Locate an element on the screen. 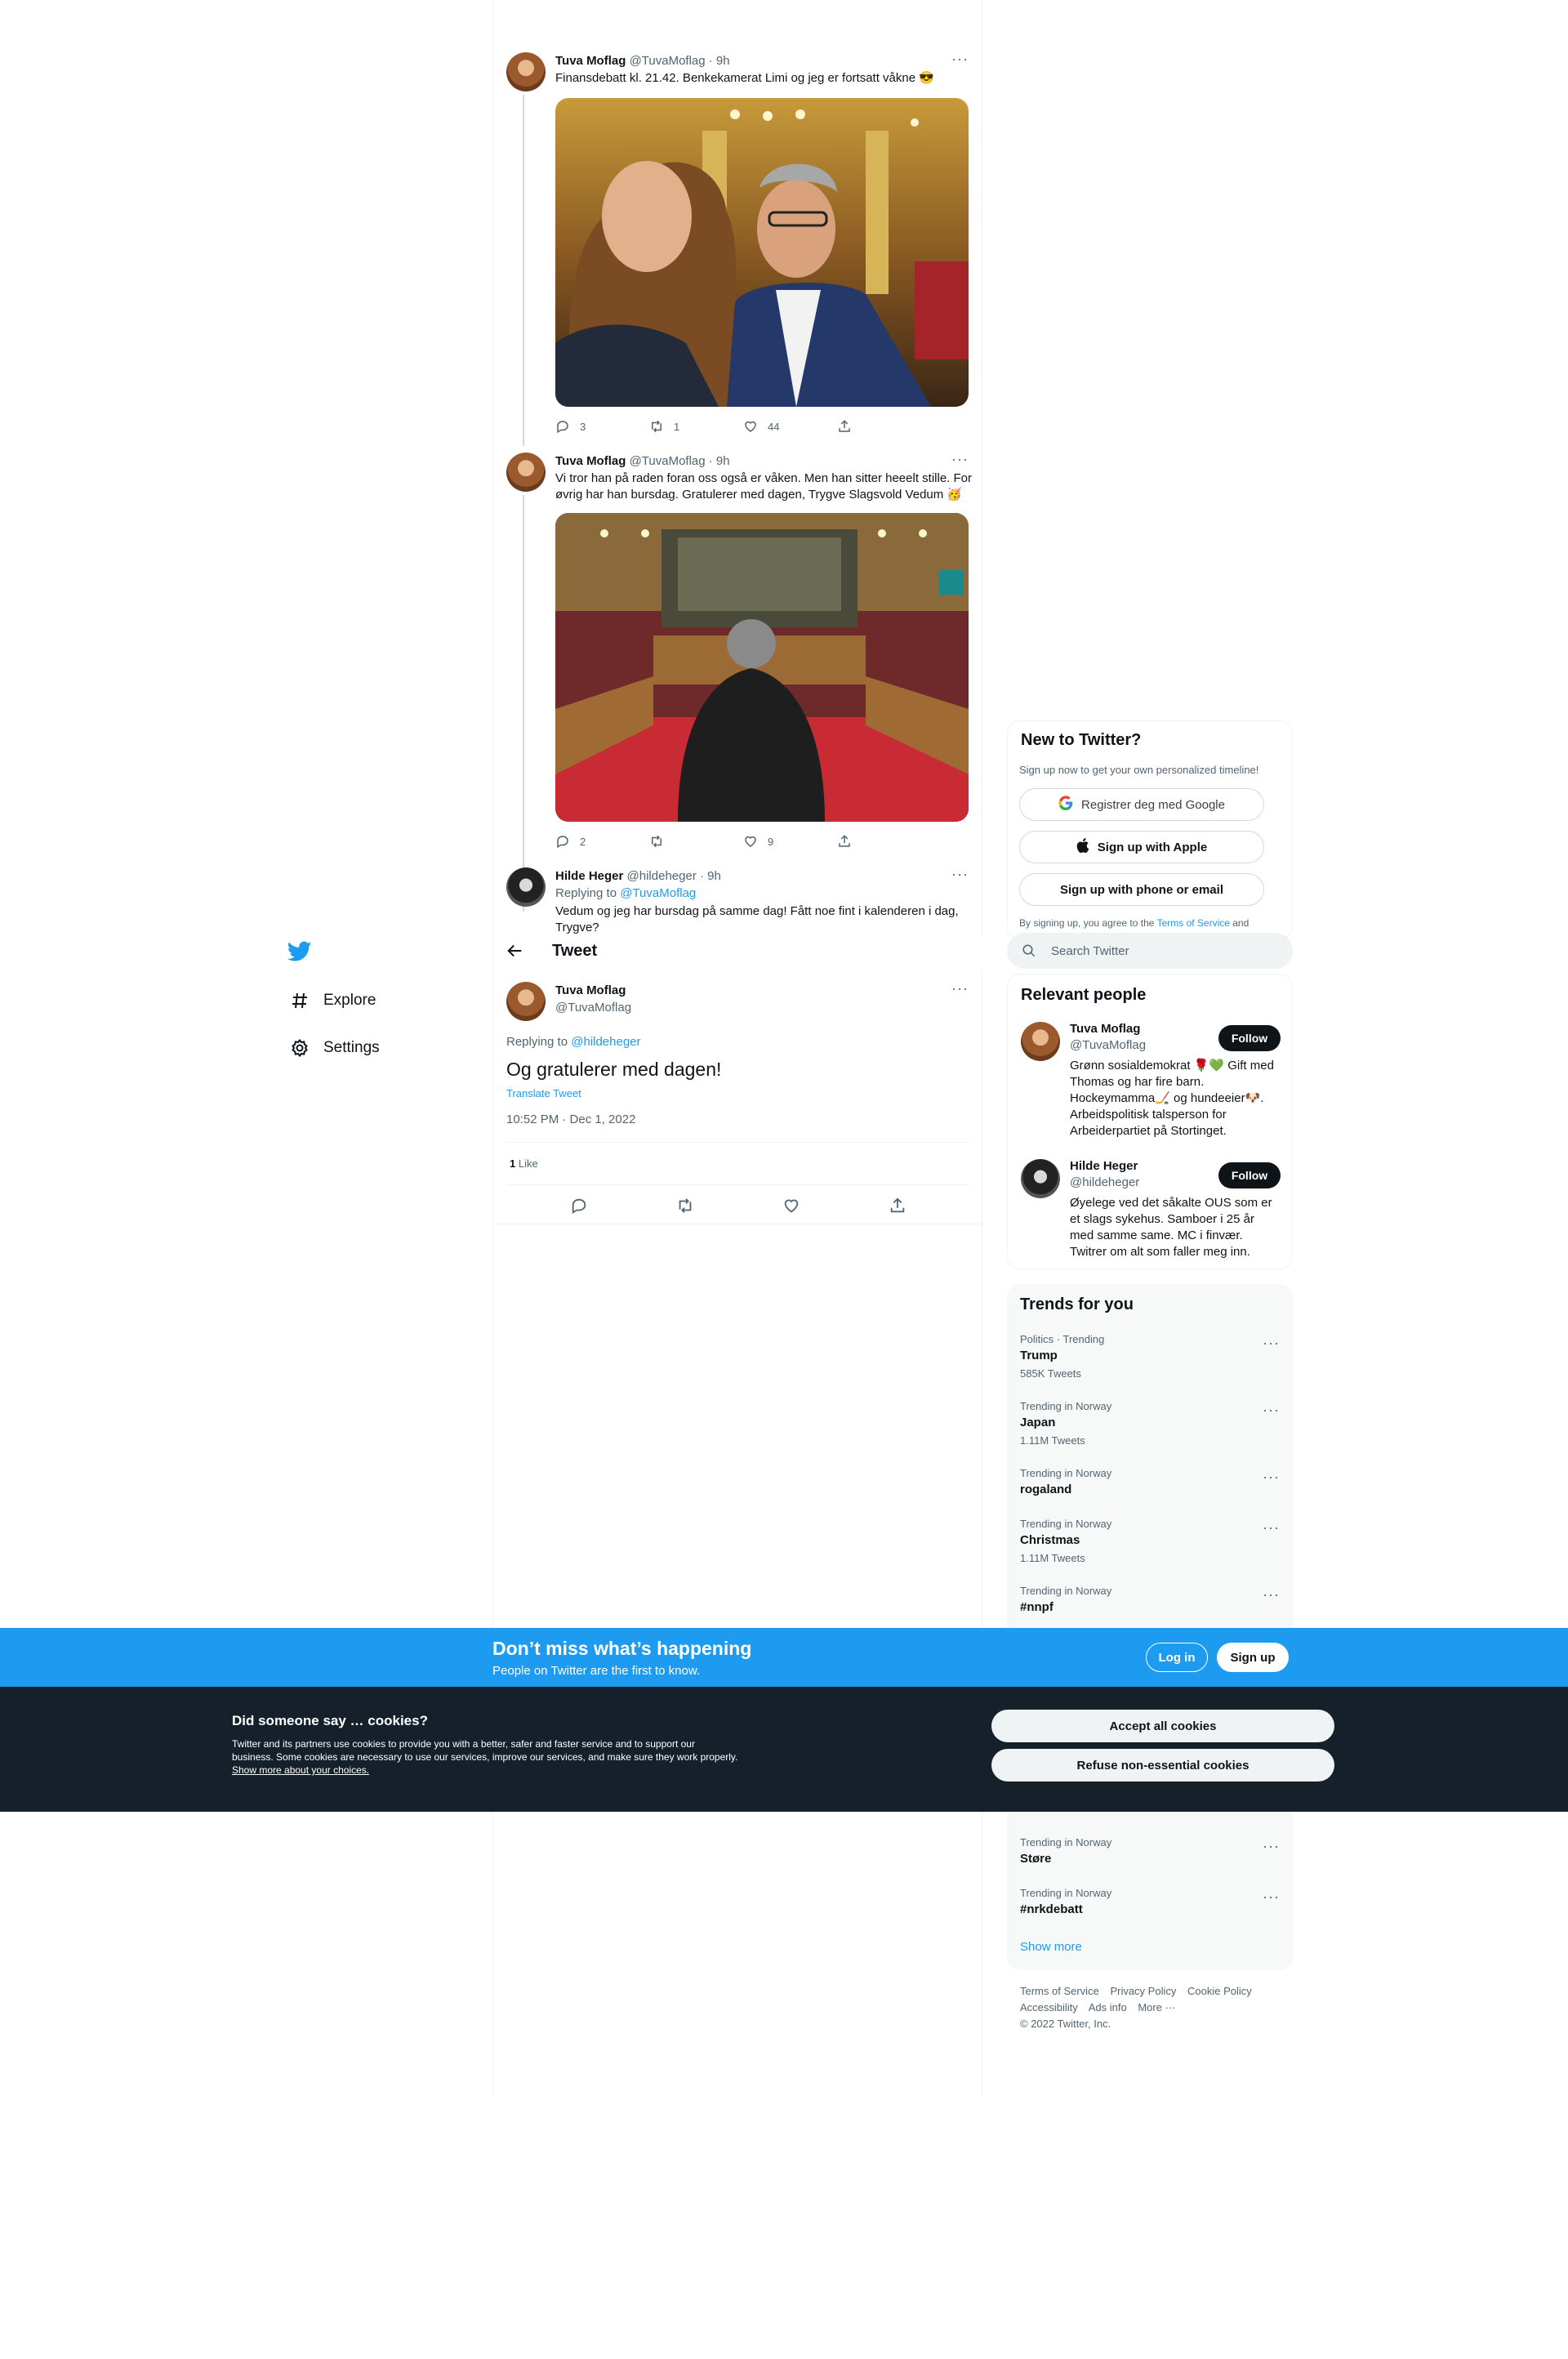 This screenshot has width=1568, height=2359. replying-to-link: @TuvaMoflag is located at coordinates (658, 893).